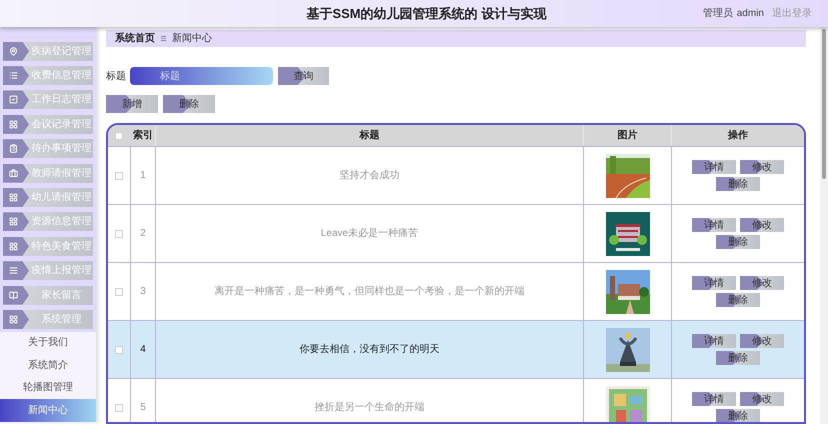  Describe the element at coordinates (426, 13) in the screenshot. I see `window-title: 基于SSM的幼儿园管理系统的 设计与实现` at that location.